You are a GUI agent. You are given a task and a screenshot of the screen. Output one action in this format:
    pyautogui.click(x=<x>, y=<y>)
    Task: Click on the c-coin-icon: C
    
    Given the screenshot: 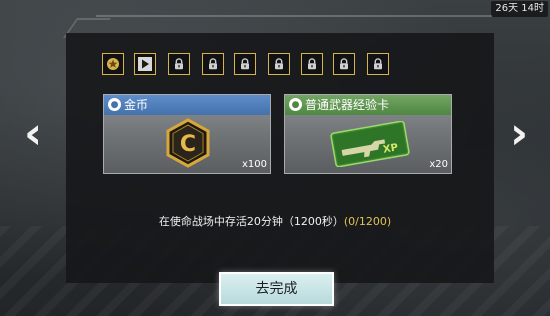 What is the action you would take?
    pyautogui.click(x=188, y=143)
    